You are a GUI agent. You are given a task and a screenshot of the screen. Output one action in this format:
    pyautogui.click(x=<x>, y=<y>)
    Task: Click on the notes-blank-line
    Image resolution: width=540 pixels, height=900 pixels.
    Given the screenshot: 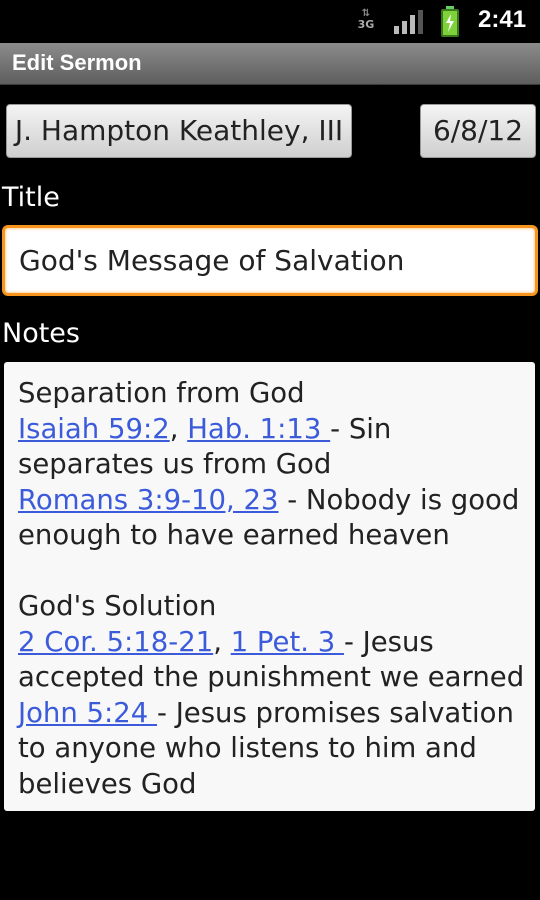 What is the action you would take?
    pyautogui.click(x=269, y=572)
    